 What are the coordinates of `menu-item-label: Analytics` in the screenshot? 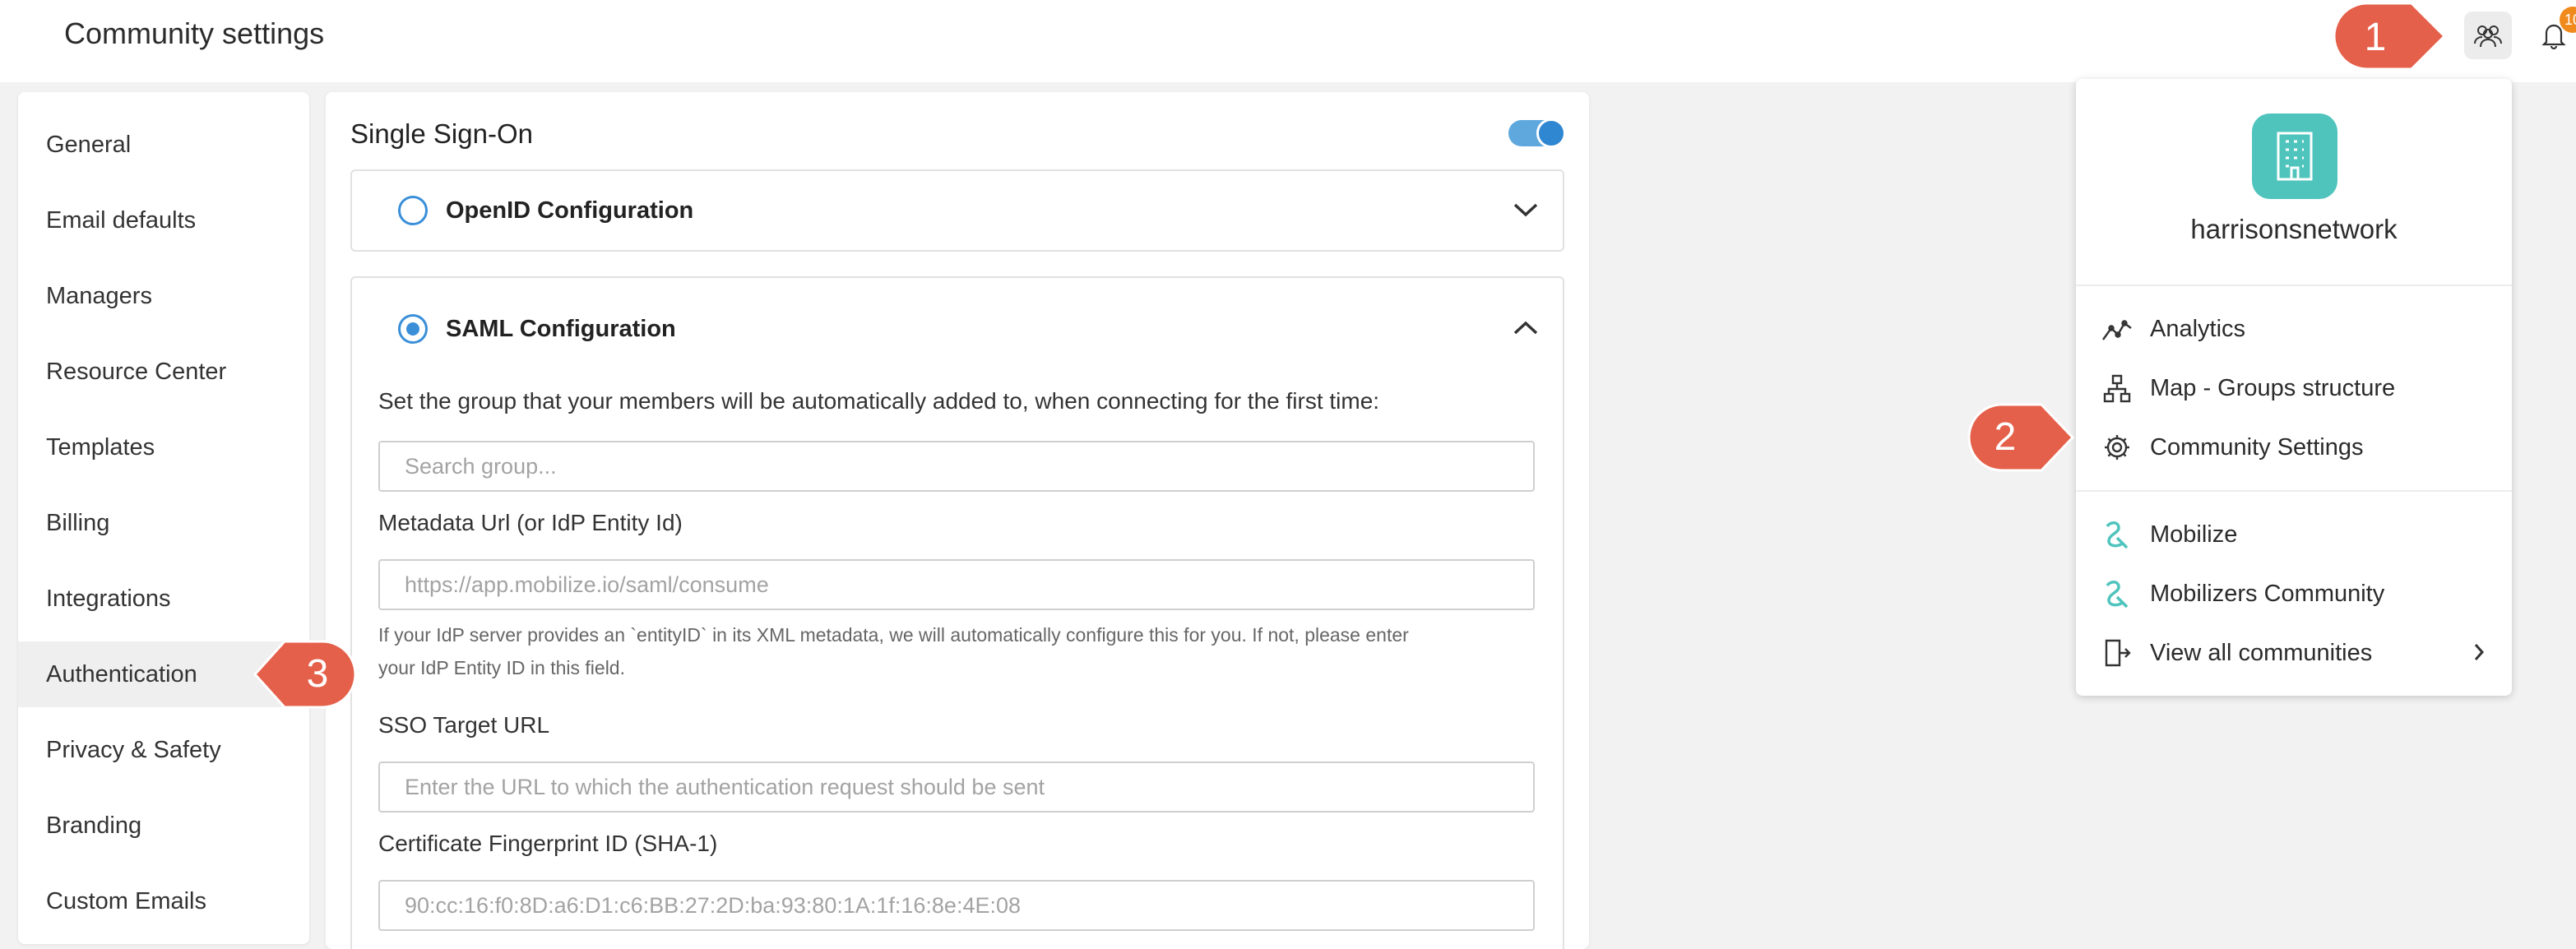 It's located at (2198, 328).